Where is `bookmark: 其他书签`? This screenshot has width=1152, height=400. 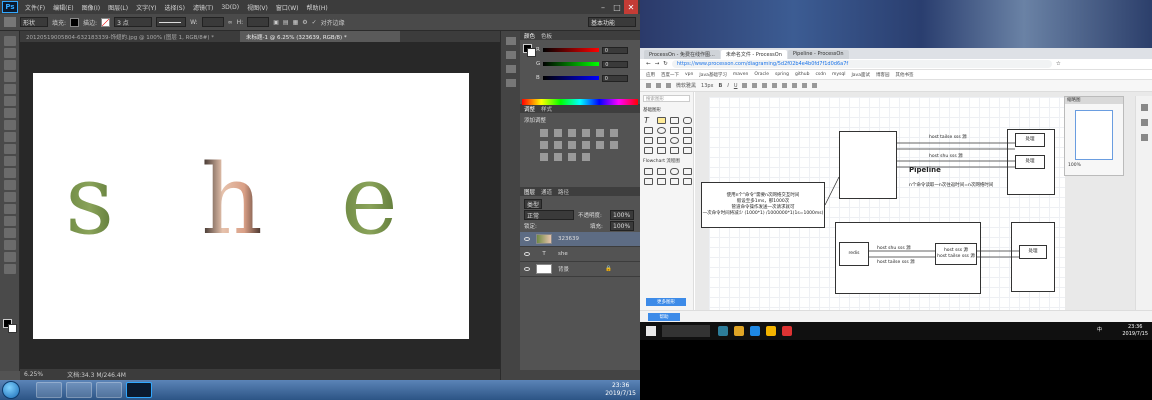
bookmark: 其他书签 is located at coordinates (904, 75).